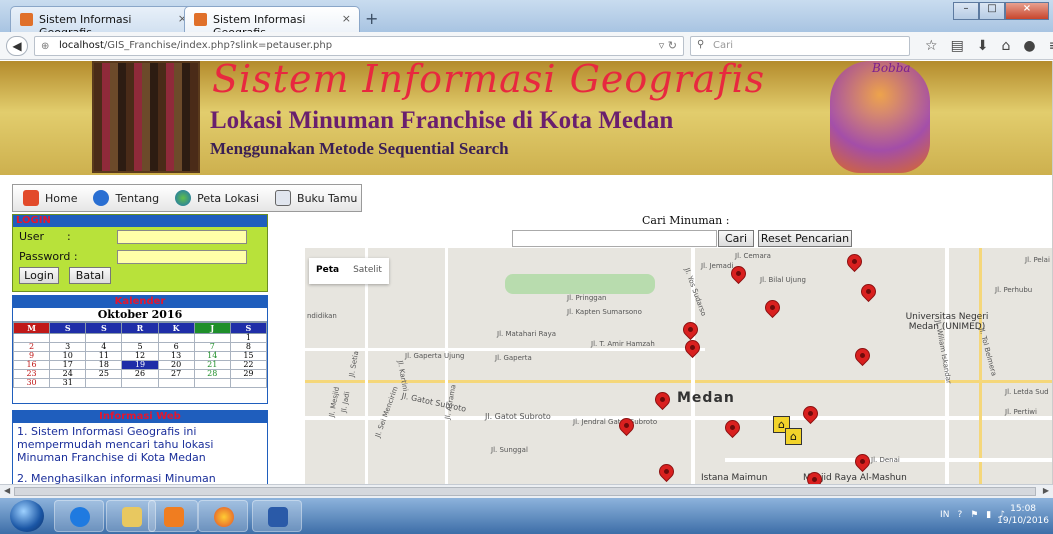  What do you see at coordinates (17, 46) in the screenshot?
I see `back-button: ◀` at bounding box center [17, 46].